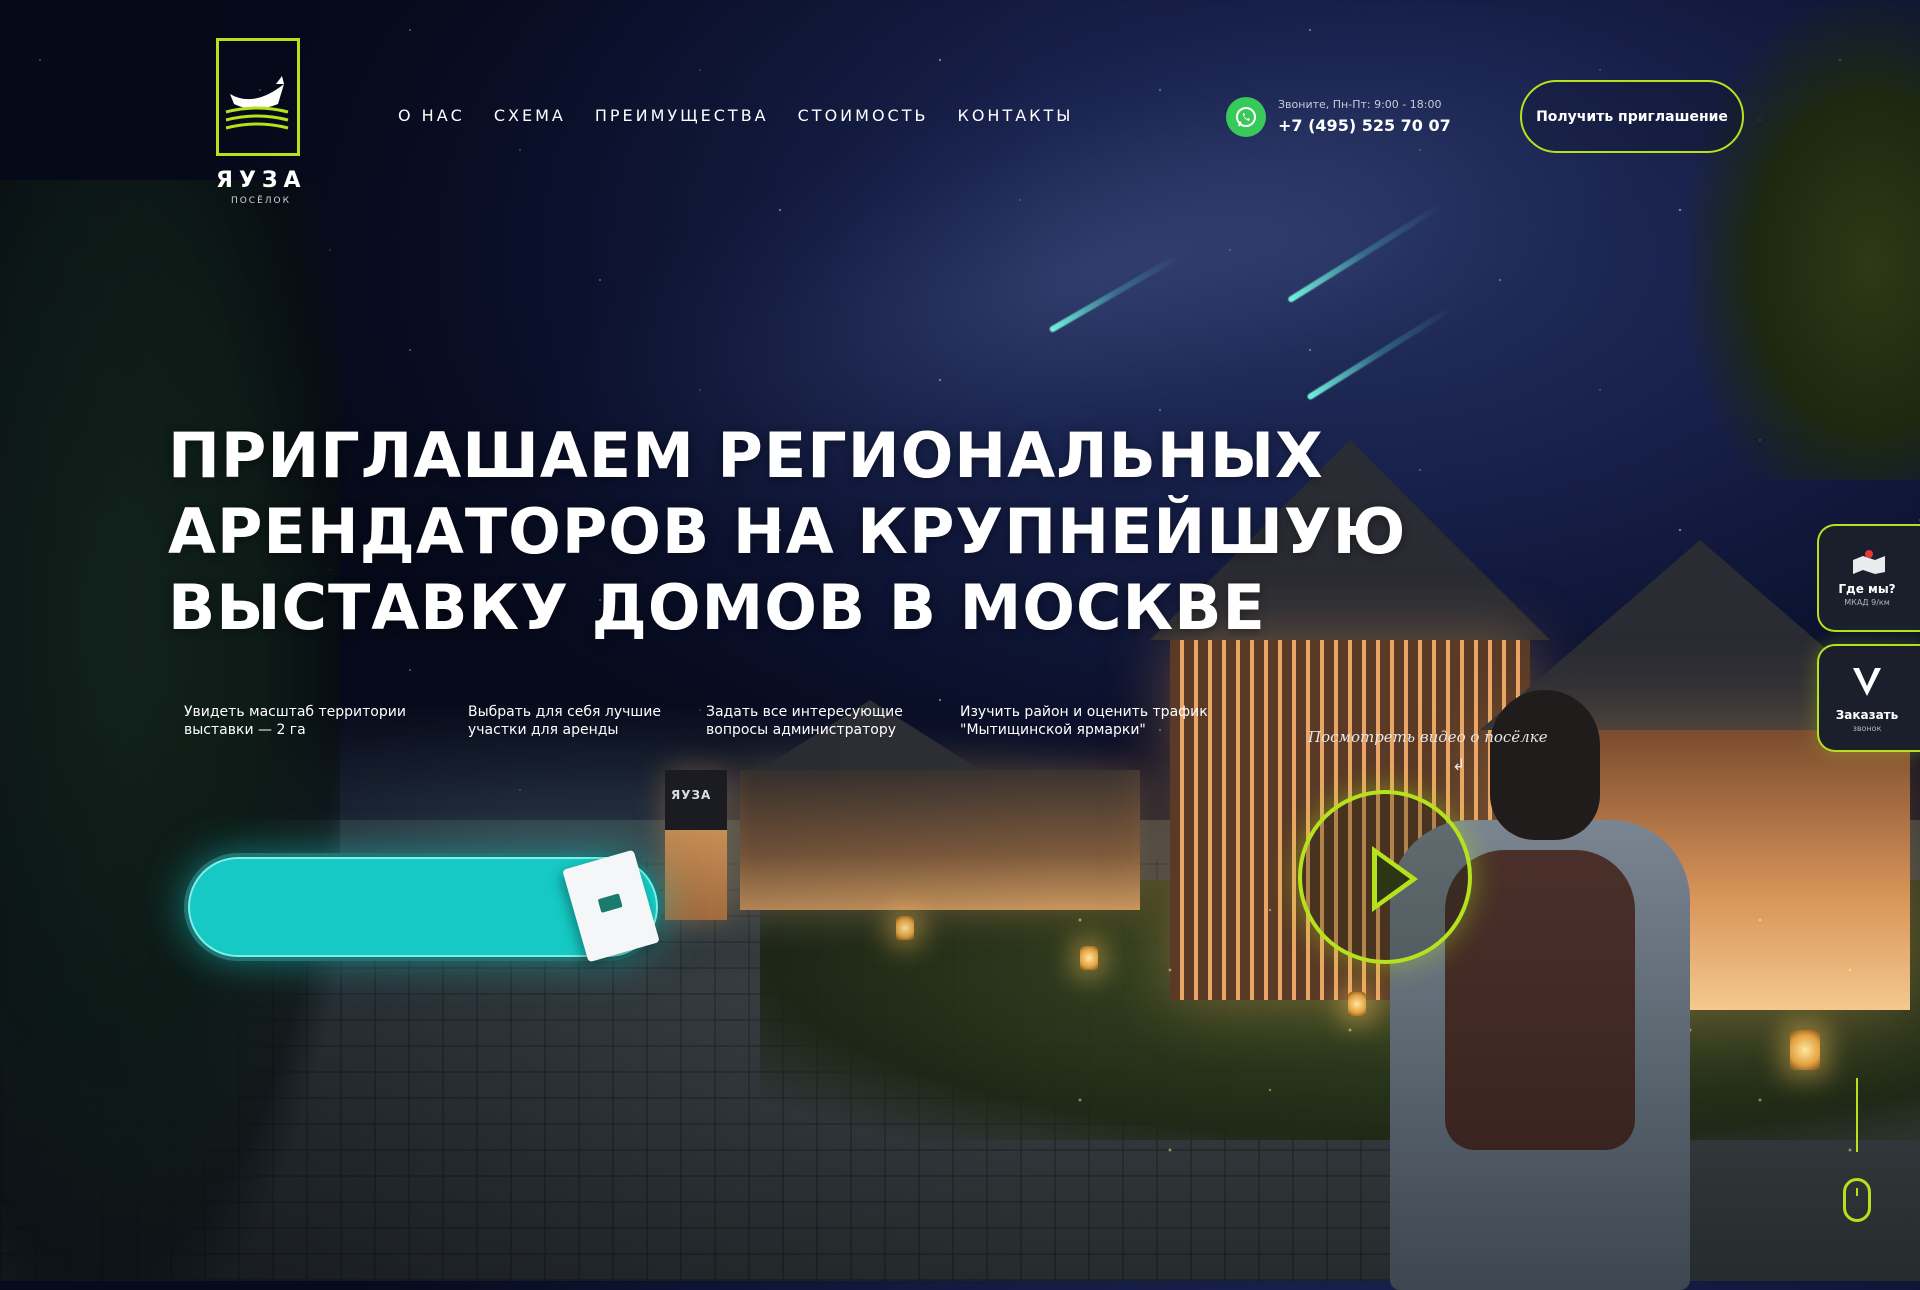 The image size is (1920, 1290). Describe the element at coordinates (610, 903) in the screenshot. I see `card-logo` at that location.